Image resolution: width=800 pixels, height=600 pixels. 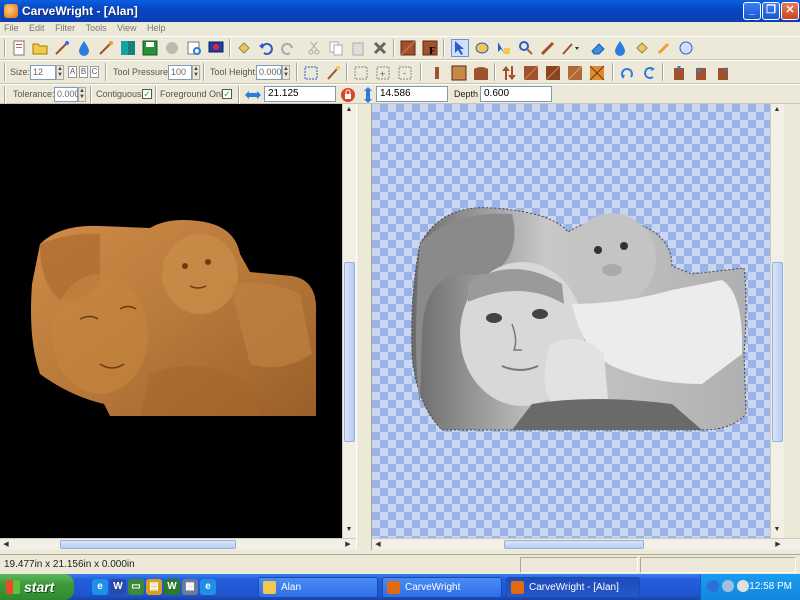 What do you see at coordinates (172, 587) in the screenshot?
I see `word-green-icon: W` at bounding box center [172, 587].